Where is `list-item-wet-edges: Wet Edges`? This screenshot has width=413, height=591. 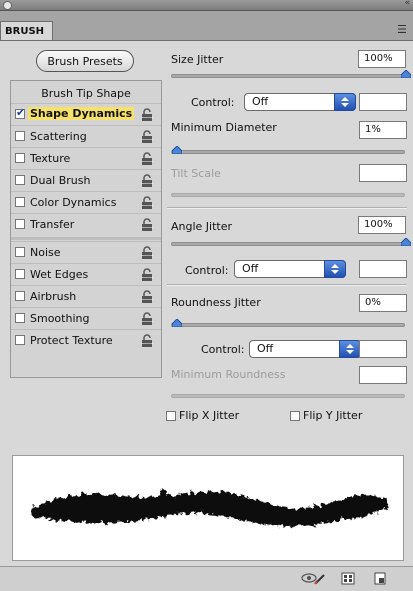
list-item-wet-edges: Wet Edges is located at coordinates (86, 274).